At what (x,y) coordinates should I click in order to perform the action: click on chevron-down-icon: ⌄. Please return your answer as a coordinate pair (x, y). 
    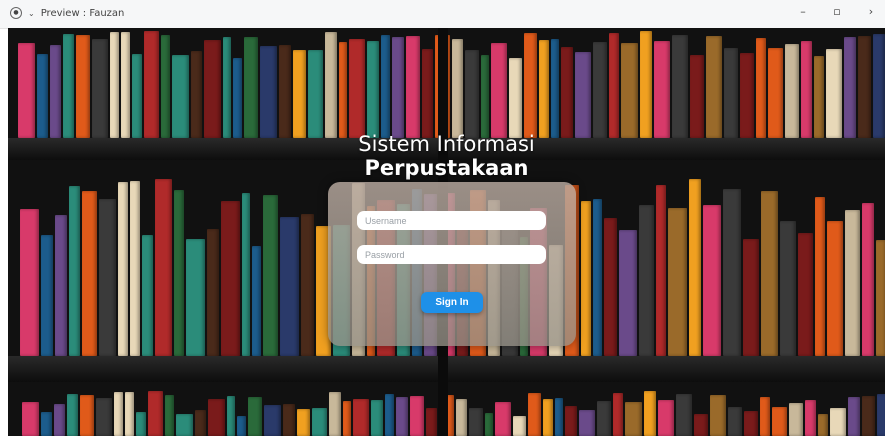
    Looking at the image, I should click on (31, 13).